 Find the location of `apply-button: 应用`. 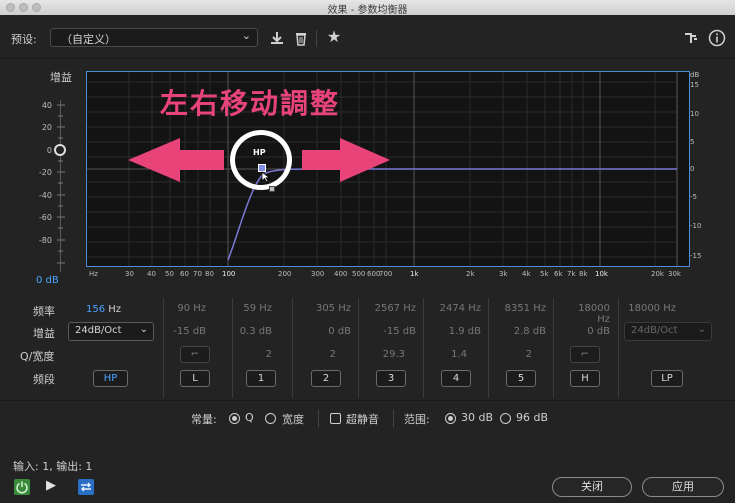

apply-button: 应用 is located at coordinates (683, 487).